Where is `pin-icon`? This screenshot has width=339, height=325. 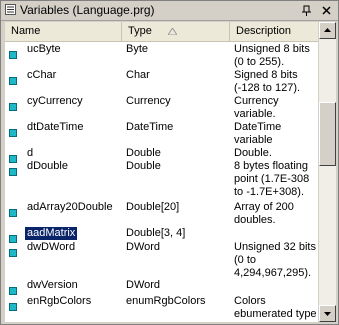
pin-icon is located at coordinates (307, 10).